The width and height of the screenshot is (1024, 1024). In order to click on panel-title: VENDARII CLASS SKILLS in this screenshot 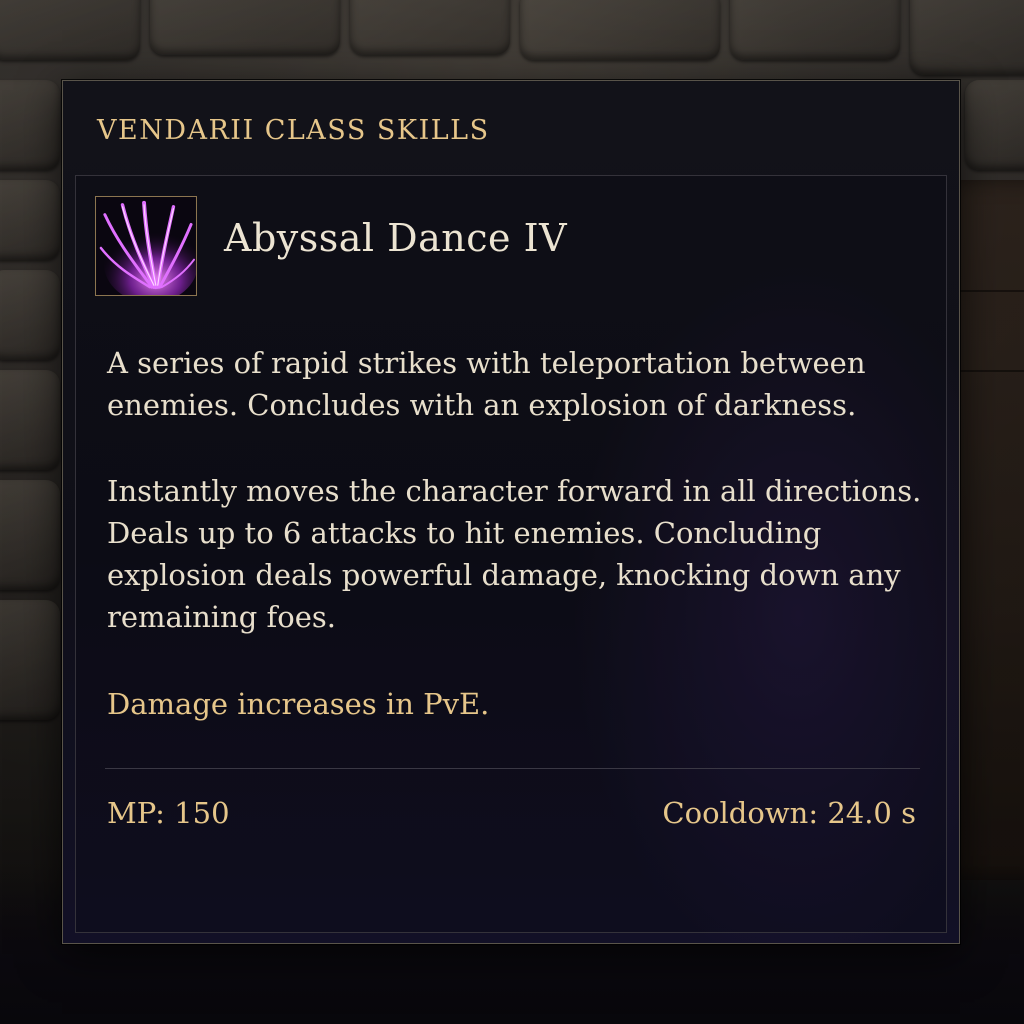, I will do `click(293, 130)`.